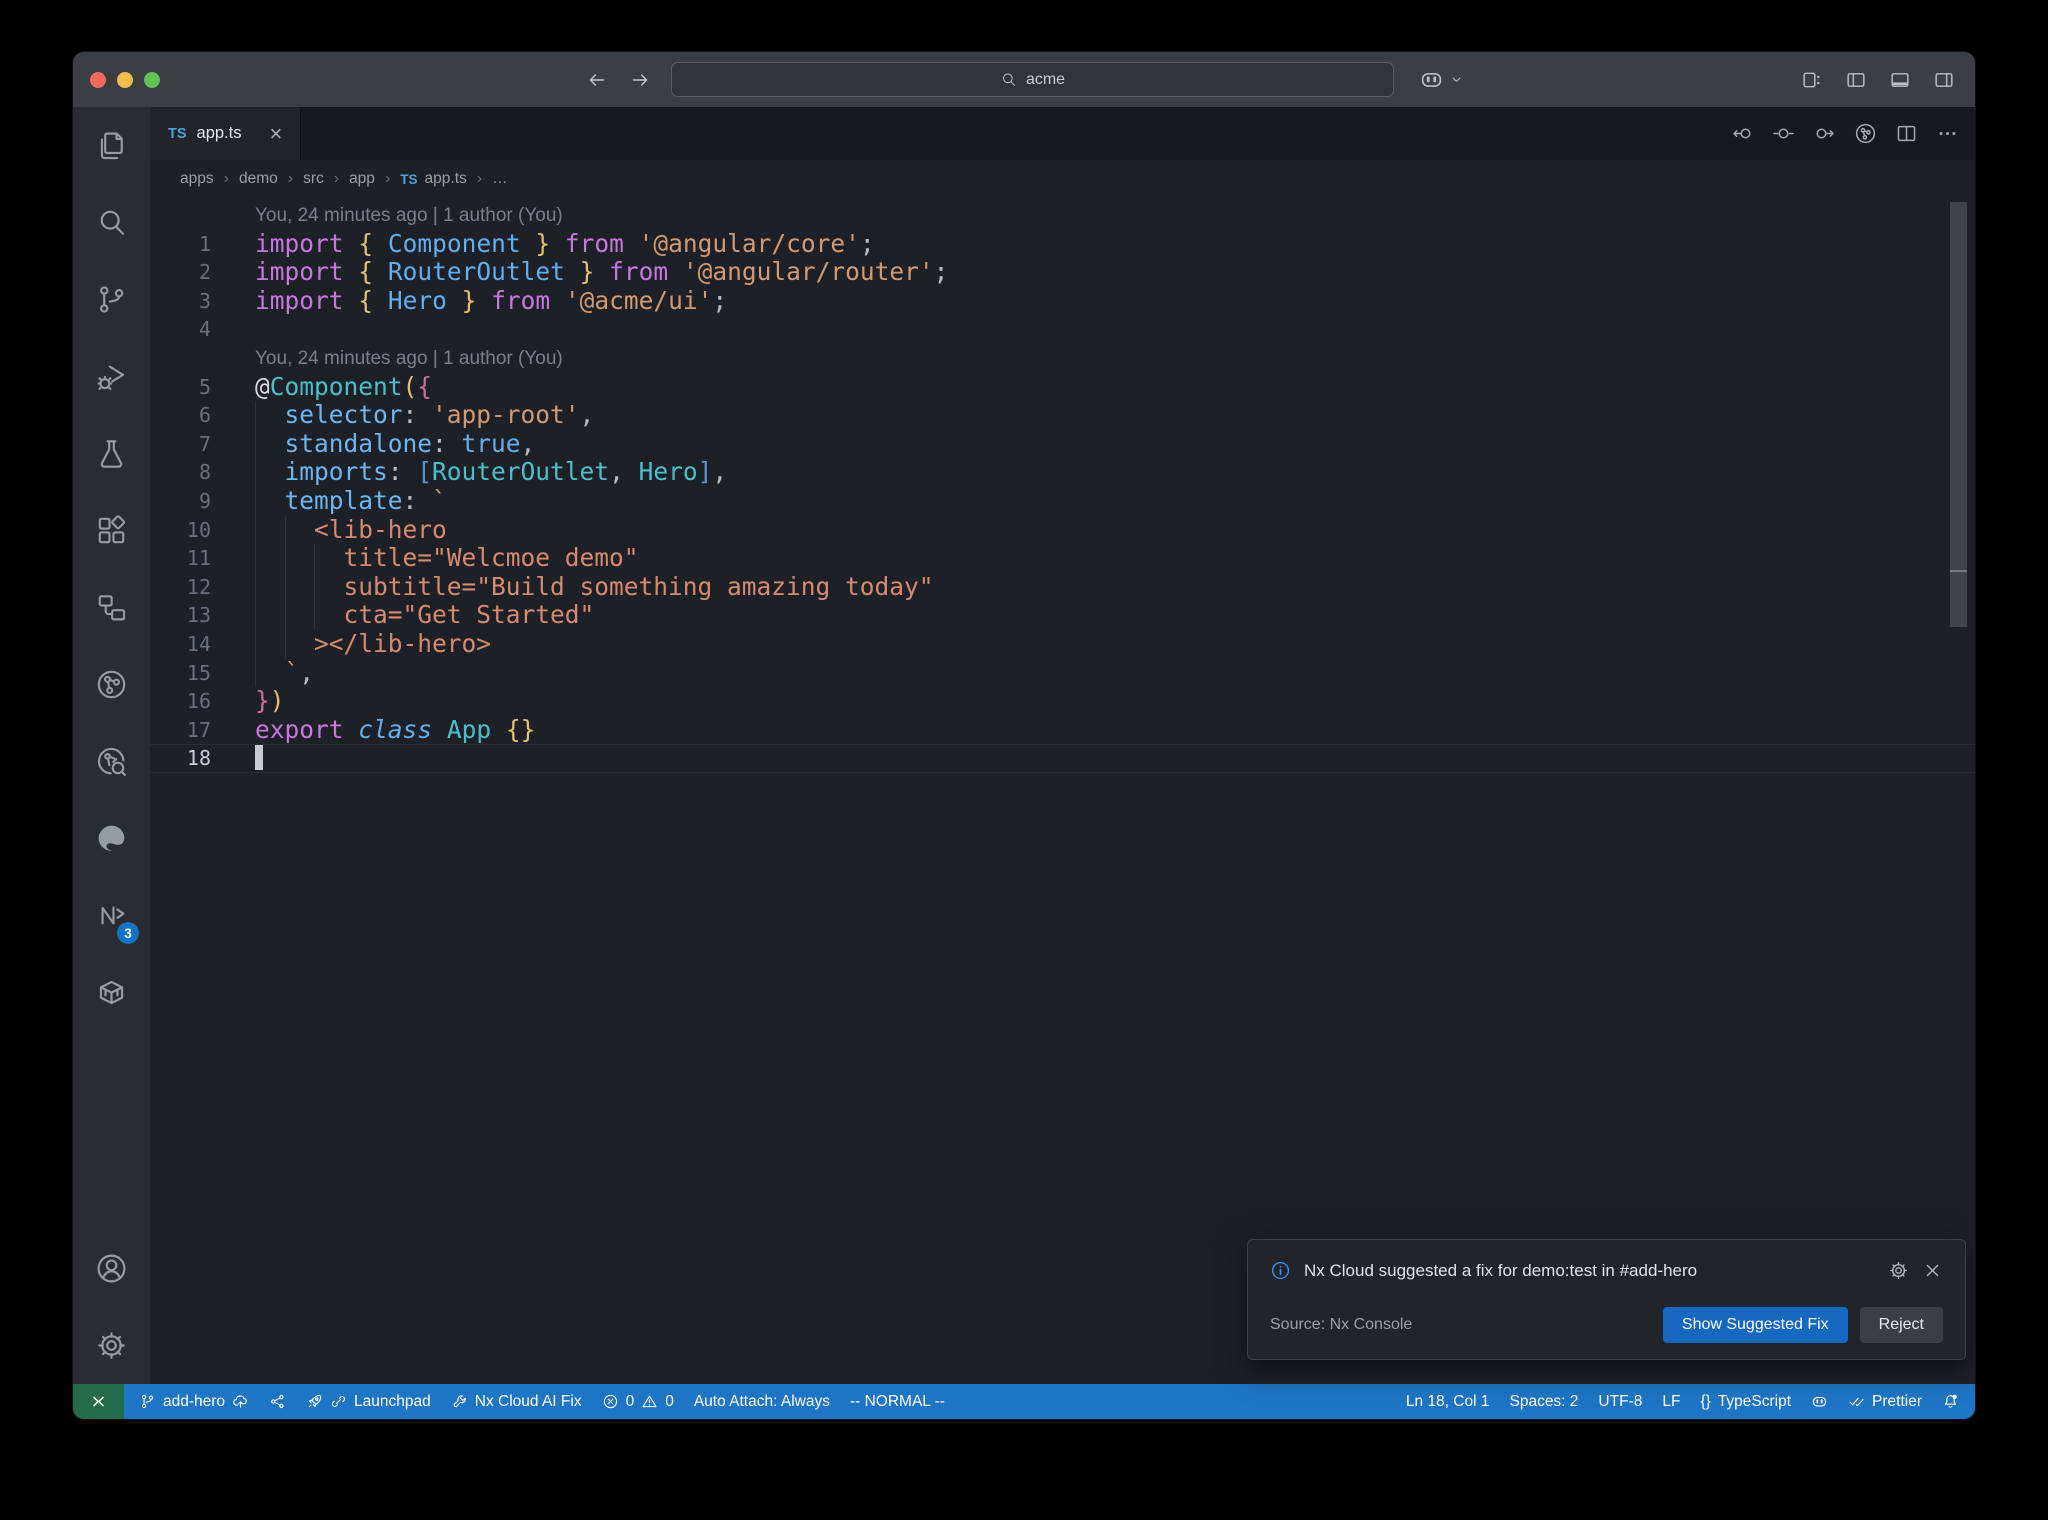 This screenshot has width=2048, height=1520. I want to click on editor-scrollbar, so click(1958, 414).